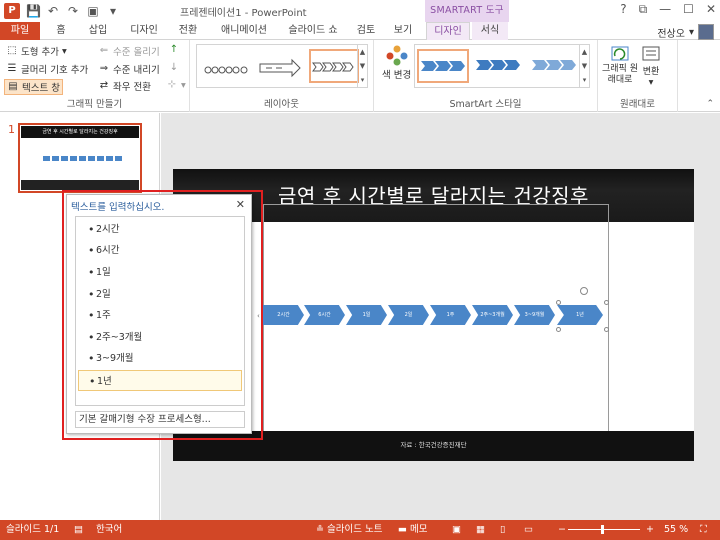  Describe the element at coordinates (174, 50) in the screenshot. I see `move-up-button: ↑` at that location.